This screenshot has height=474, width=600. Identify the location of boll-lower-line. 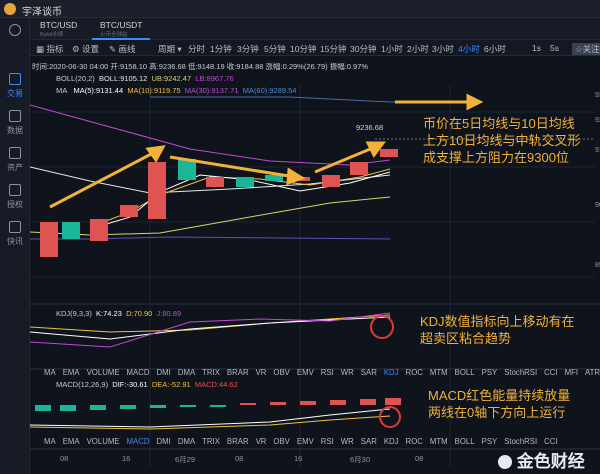
(210, 216).